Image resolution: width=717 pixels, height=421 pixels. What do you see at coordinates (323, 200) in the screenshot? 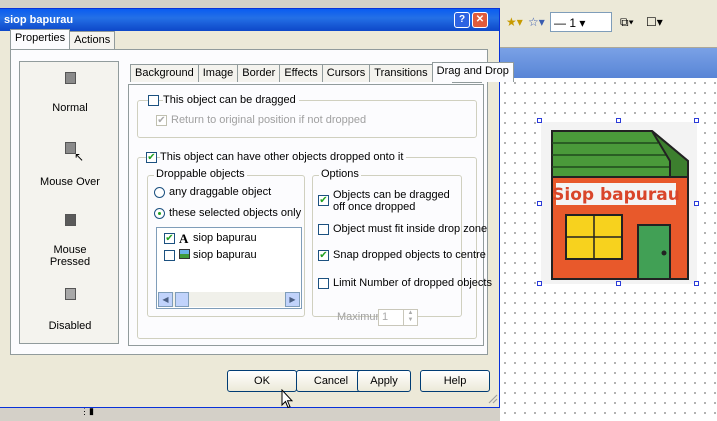
I see `option-drag-off-checkbox: ✔` at bounding box center [323, 200].